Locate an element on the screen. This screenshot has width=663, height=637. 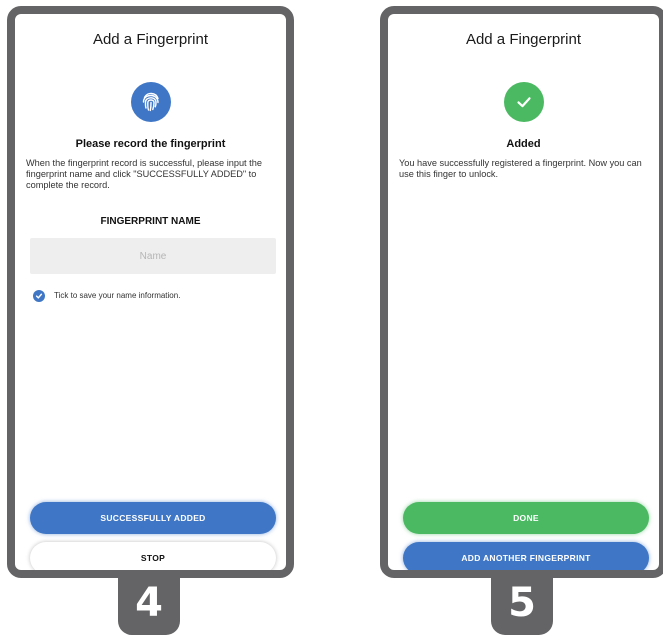
success-check-icon is located at coordinates (523, 102).